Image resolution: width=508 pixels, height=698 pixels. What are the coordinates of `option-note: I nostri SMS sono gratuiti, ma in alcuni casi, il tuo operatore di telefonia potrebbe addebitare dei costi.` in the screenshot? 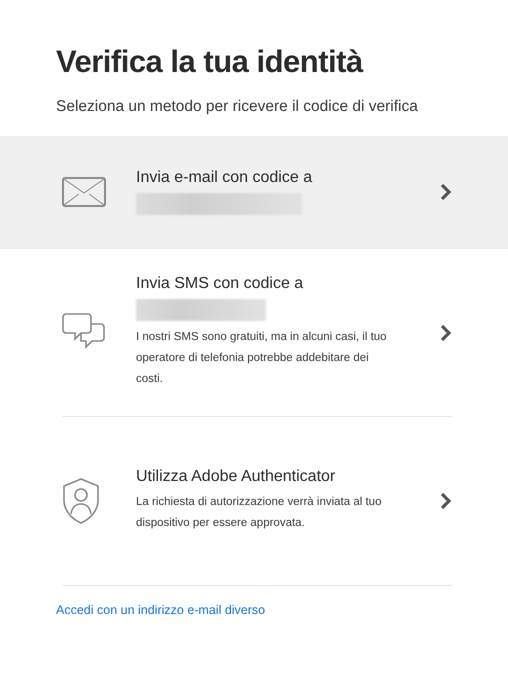 It's located at (262, 358).